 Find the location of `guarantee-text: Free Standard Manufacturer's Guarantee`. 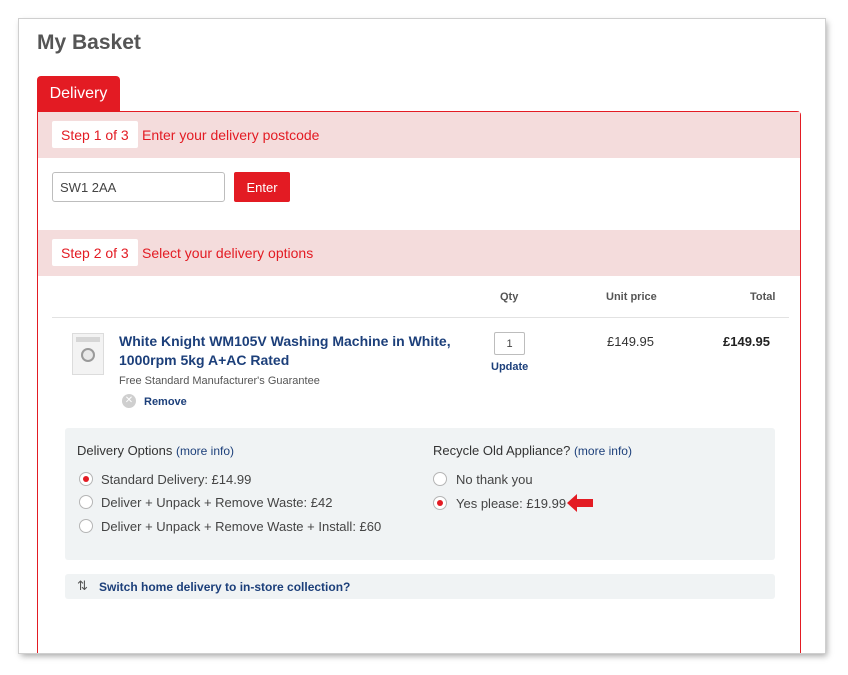

guarantee-text: Free Standard Manufacturer's Guarantee is located at coordinates (219, 381).